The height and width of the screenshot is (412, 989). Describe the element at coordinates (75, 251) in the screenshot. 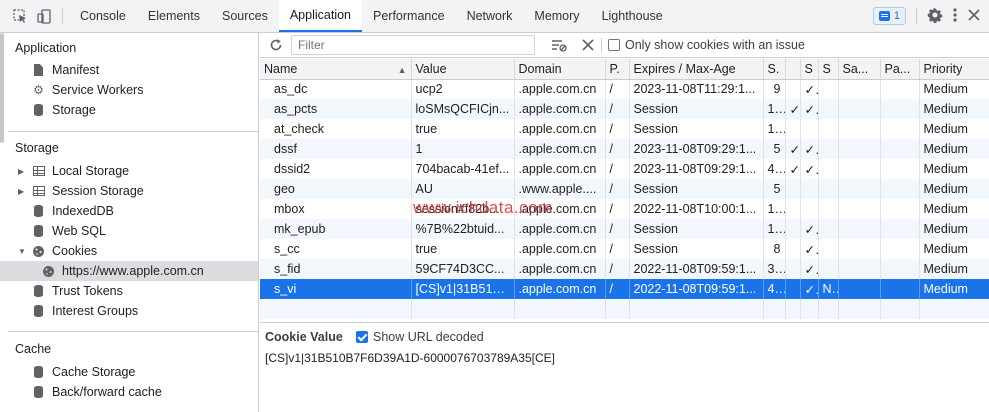

I see `sidebar-item-label: Cookies` at that location.